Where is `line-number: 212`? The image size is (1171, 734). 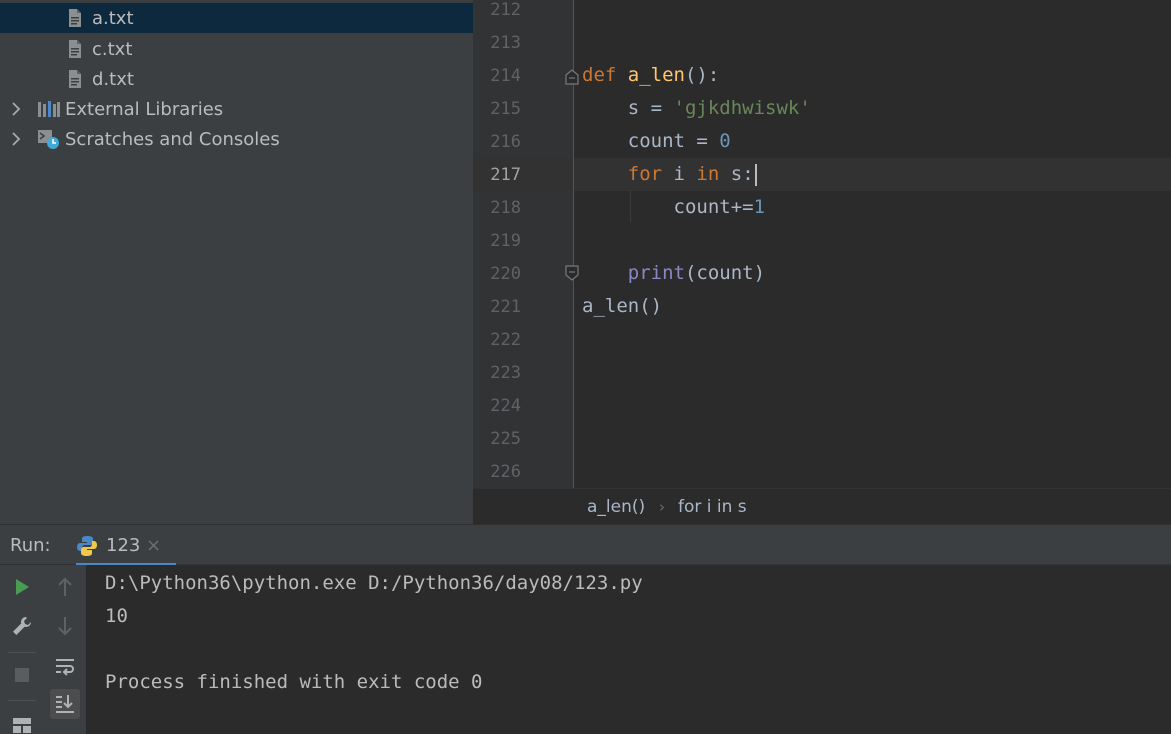 line-number: 212 is located at coordinates (505, 10).